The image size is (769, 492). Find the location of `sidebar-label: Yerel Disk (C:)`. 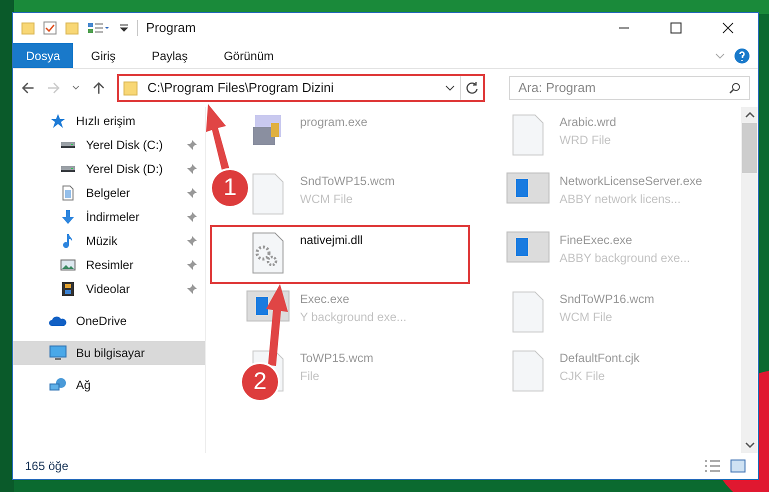

sidebar-label: Yerel Disk (C:) is located at coordinates (125, 145).